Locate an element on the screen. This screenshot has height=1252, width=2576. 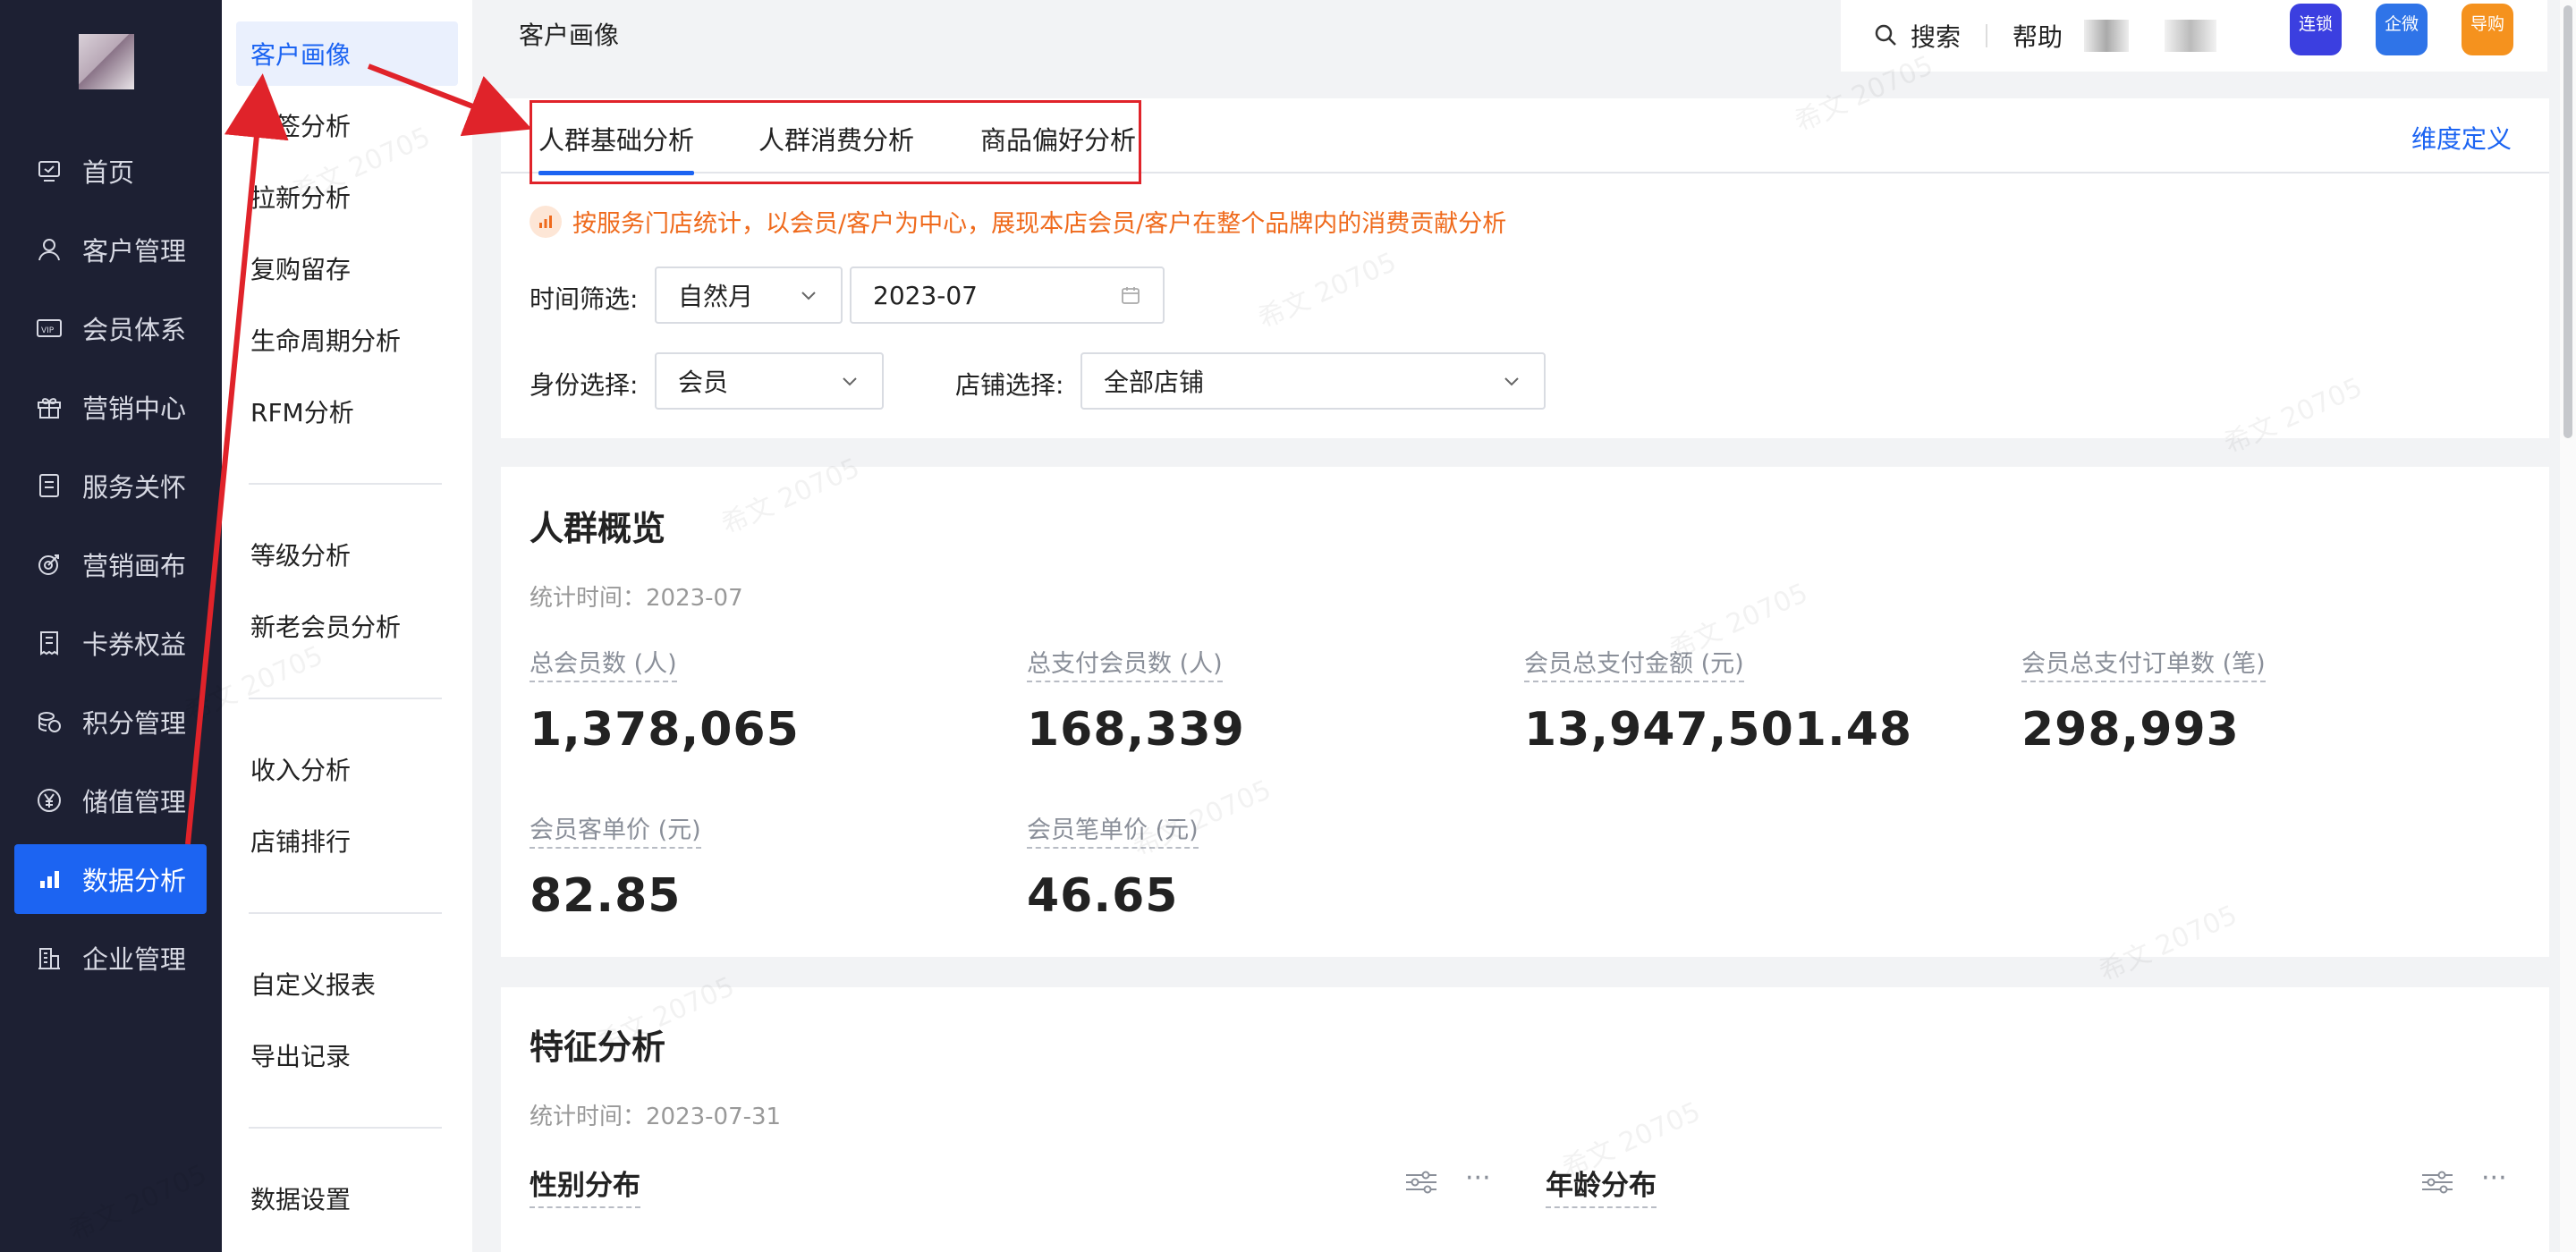
metric-label-total-orders: 会员总支付订单数 (笔) is located at coordinates (2143, 663).